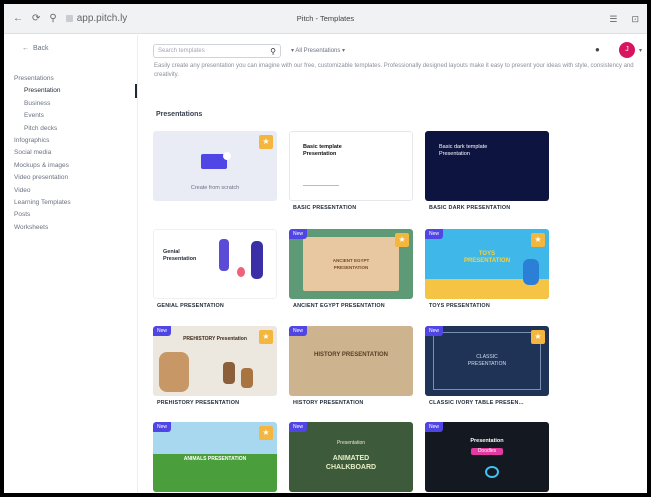 The height and width of the screenshot is (497, 651). What do you see at coordinates (198, 403) in the screenshot?
I see `template-caption: PREHISTORY PRESENTATION` at bounding box center [198, 403].